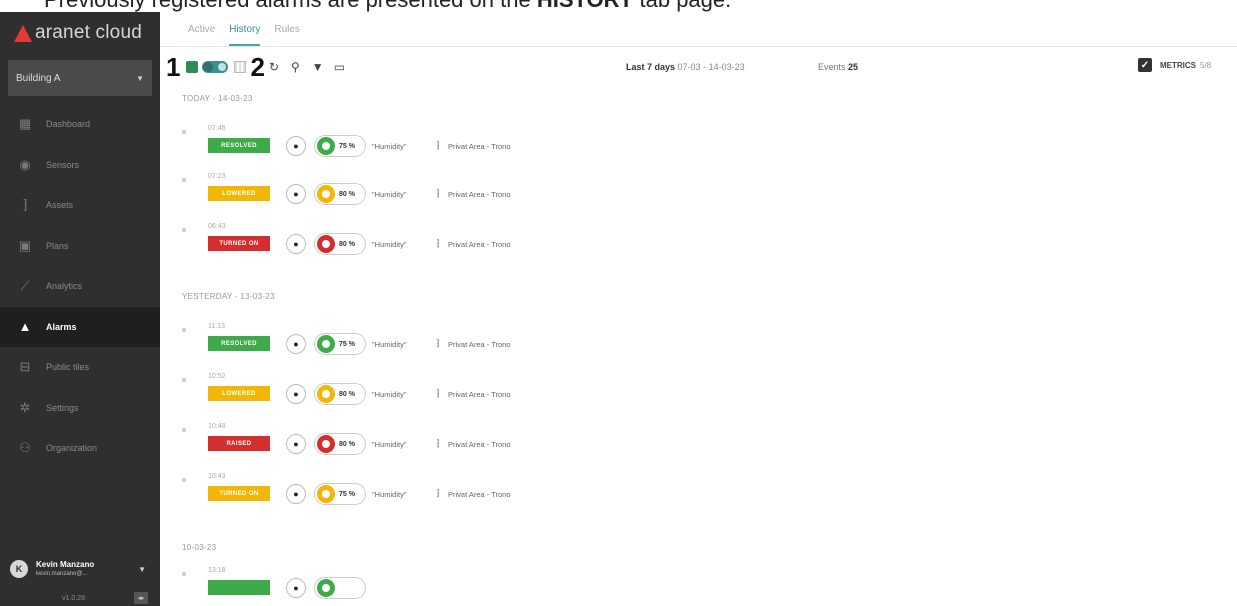 The height and width of the screenshot is (606, 1237). I want to click on sidebar-item-organization: ⚇ Organization, so click(80, 448).